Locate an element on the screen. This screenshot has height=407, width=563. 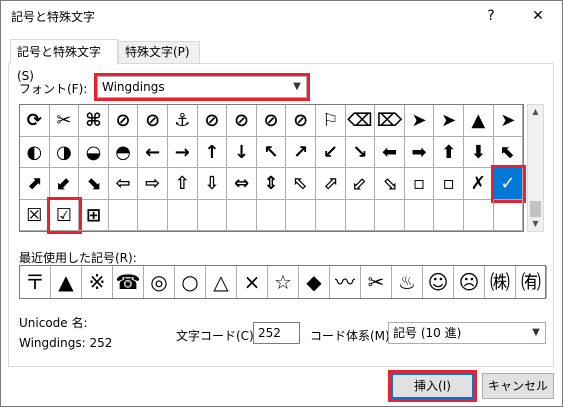
symbol-grid-scrollbar: ▲ ▼ is located at coordinates (535, 168).